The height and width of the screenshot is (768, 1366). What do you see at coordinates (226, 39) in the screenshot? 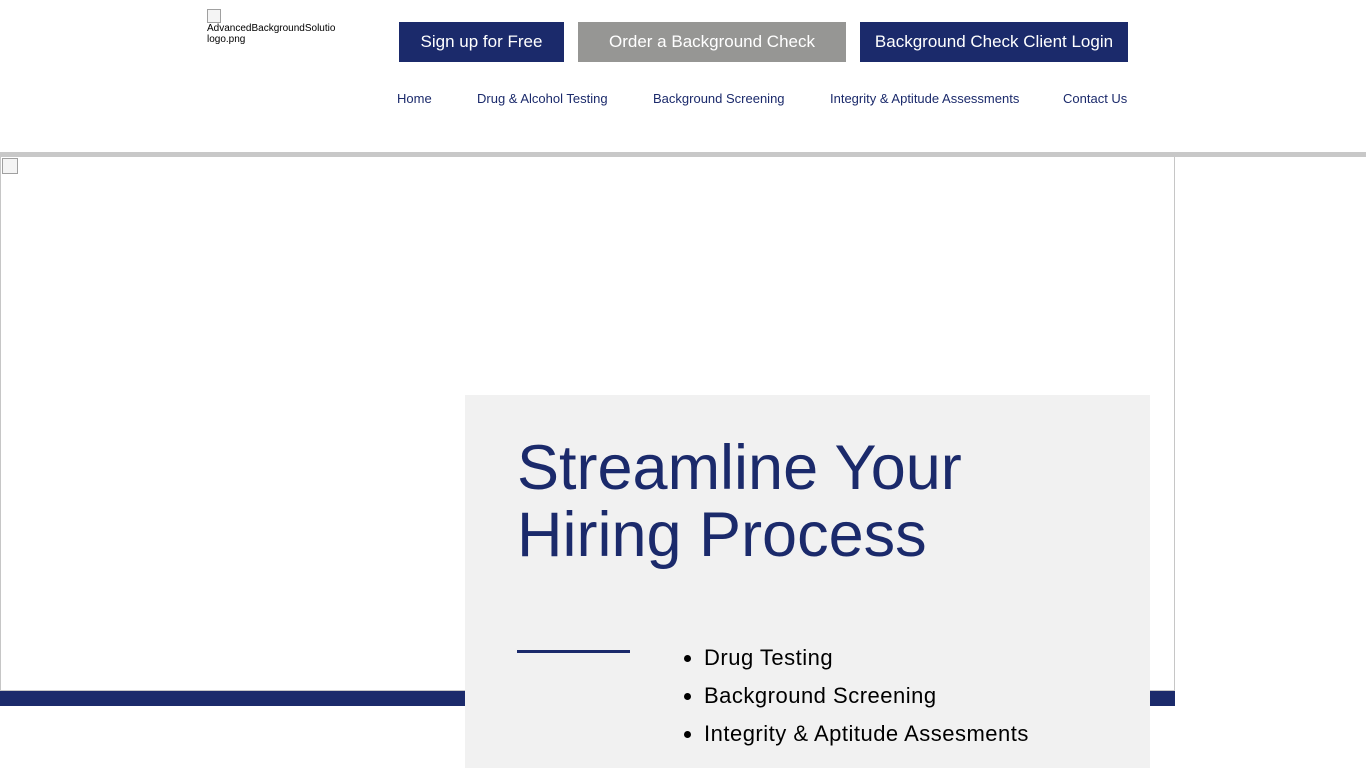
I see `logo-alt-line-2: logo.png` at bounding box center [226, 39].